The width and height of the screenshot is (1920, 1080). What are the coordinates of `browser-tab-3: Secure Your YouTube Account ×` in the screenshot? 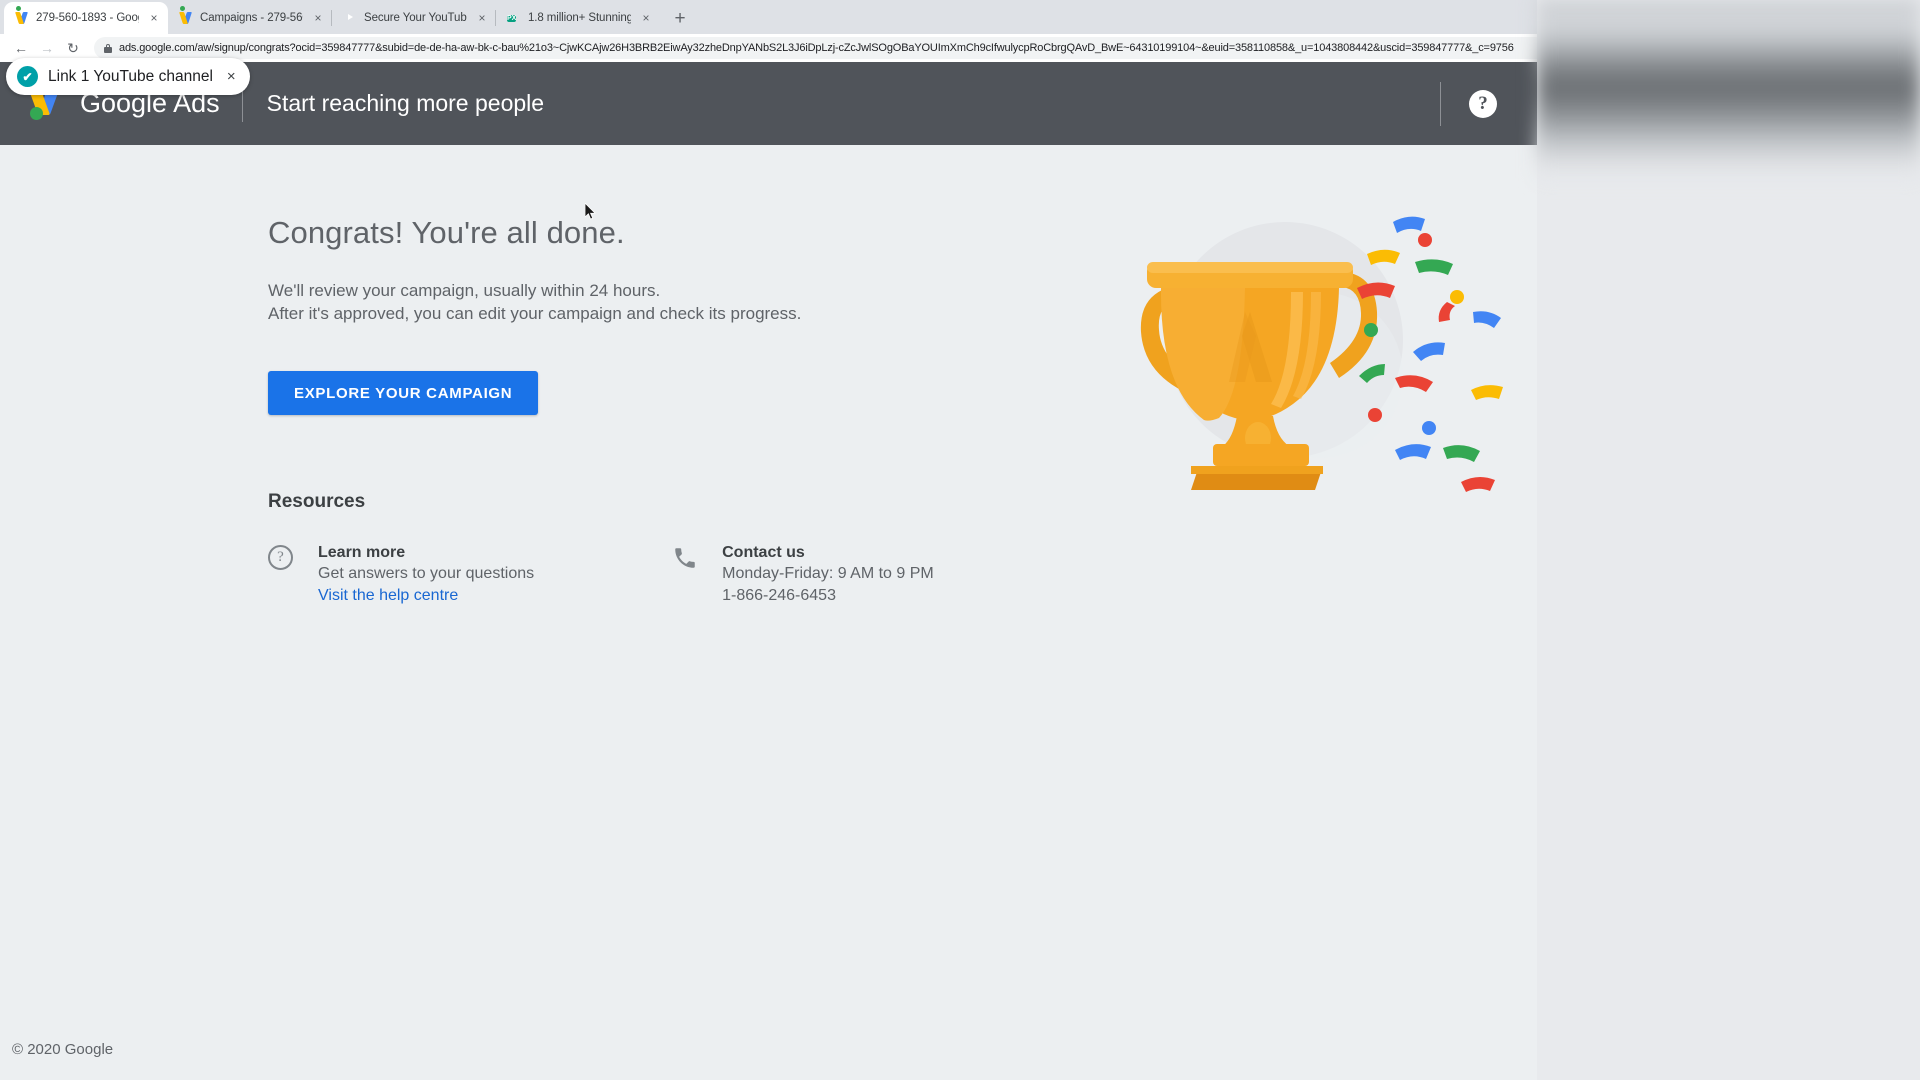 It's located at (414, 18).